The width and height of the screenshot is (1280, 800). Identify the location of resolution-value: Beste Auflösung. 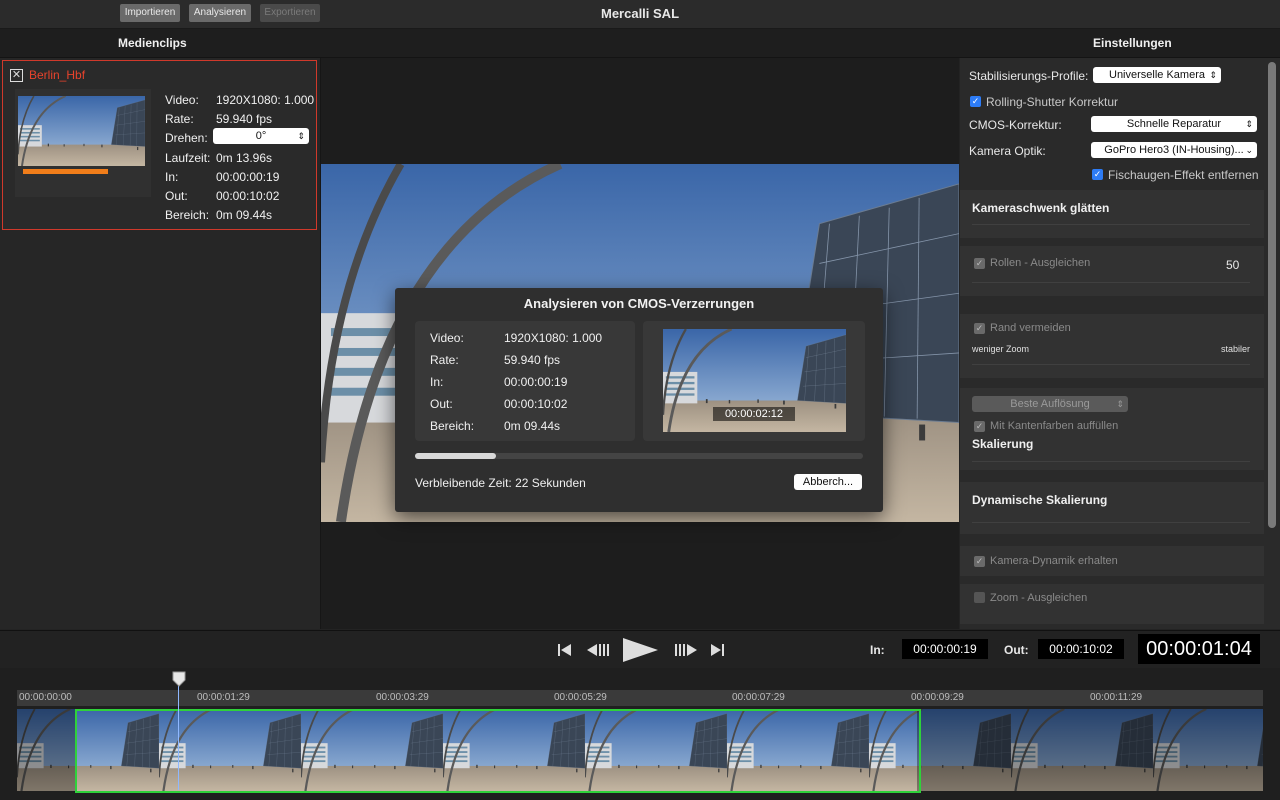
(1050, 404).